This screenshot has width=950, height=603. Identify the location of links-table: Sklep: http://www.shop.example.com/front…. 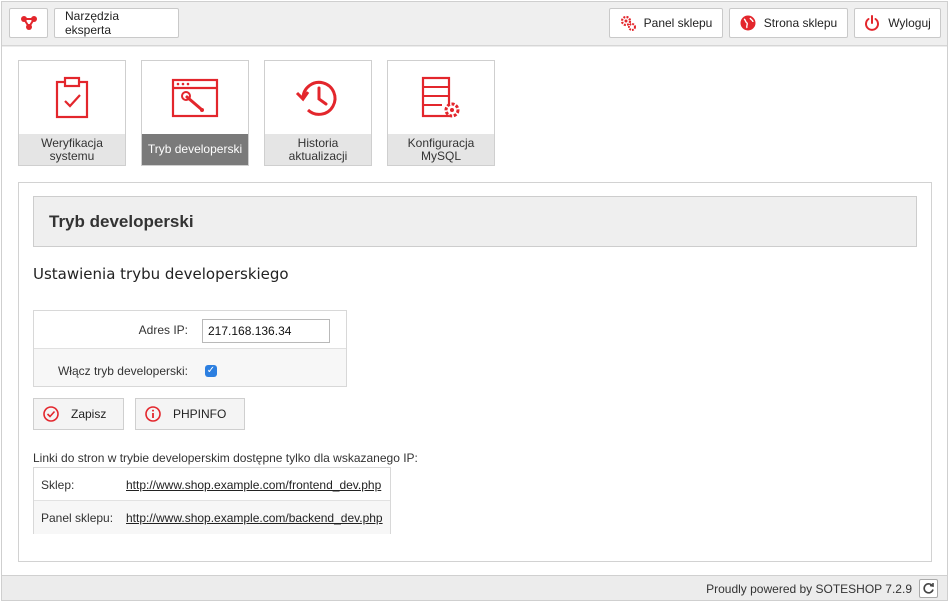
(212, 500).